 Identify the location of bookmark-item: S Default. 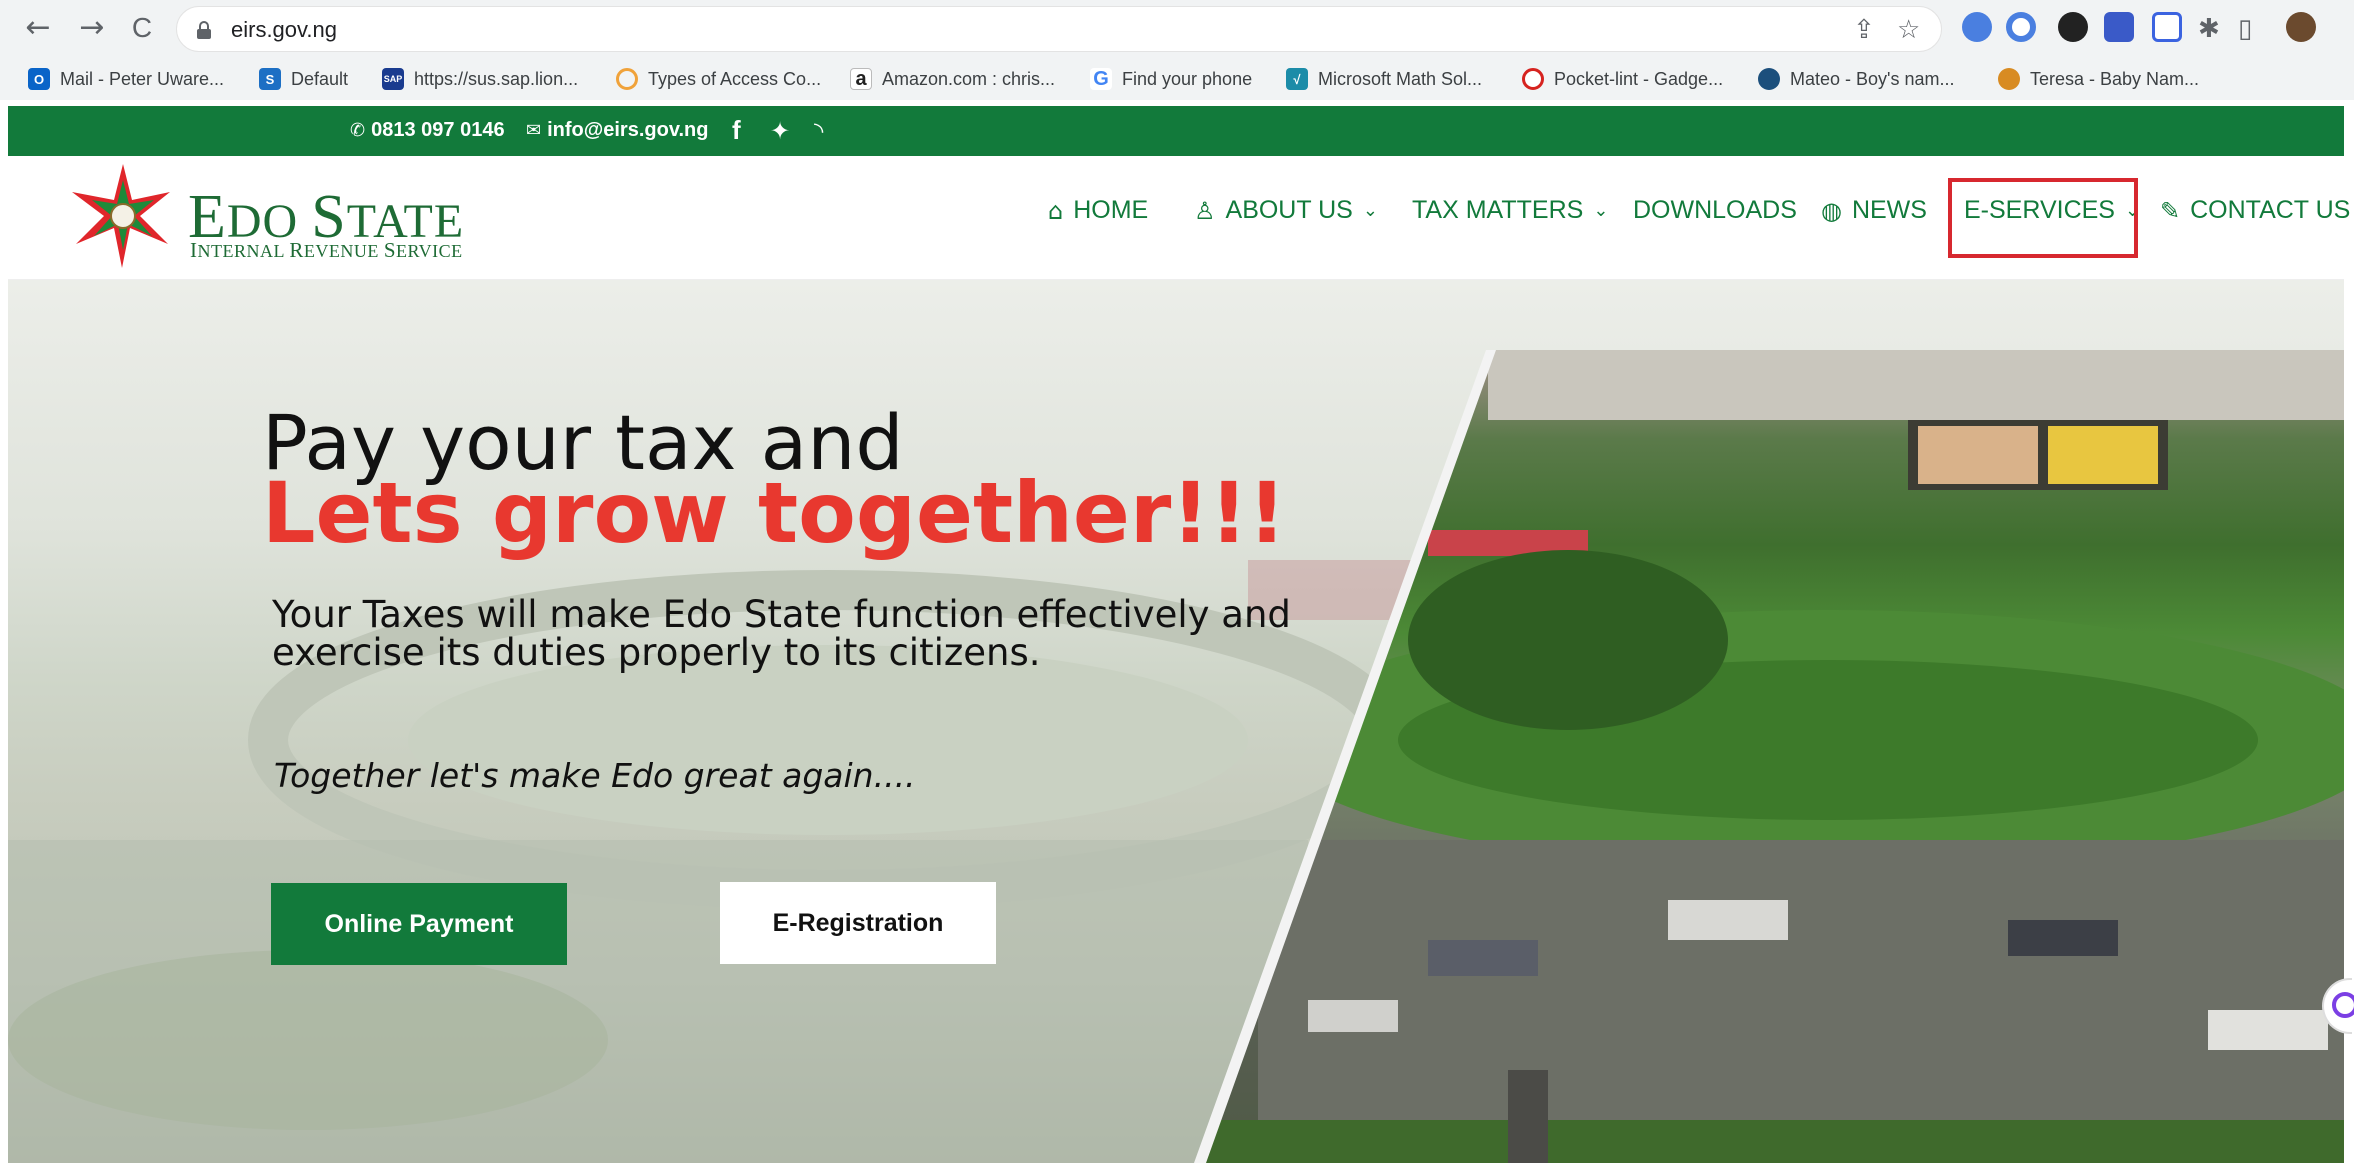
(303, 79).